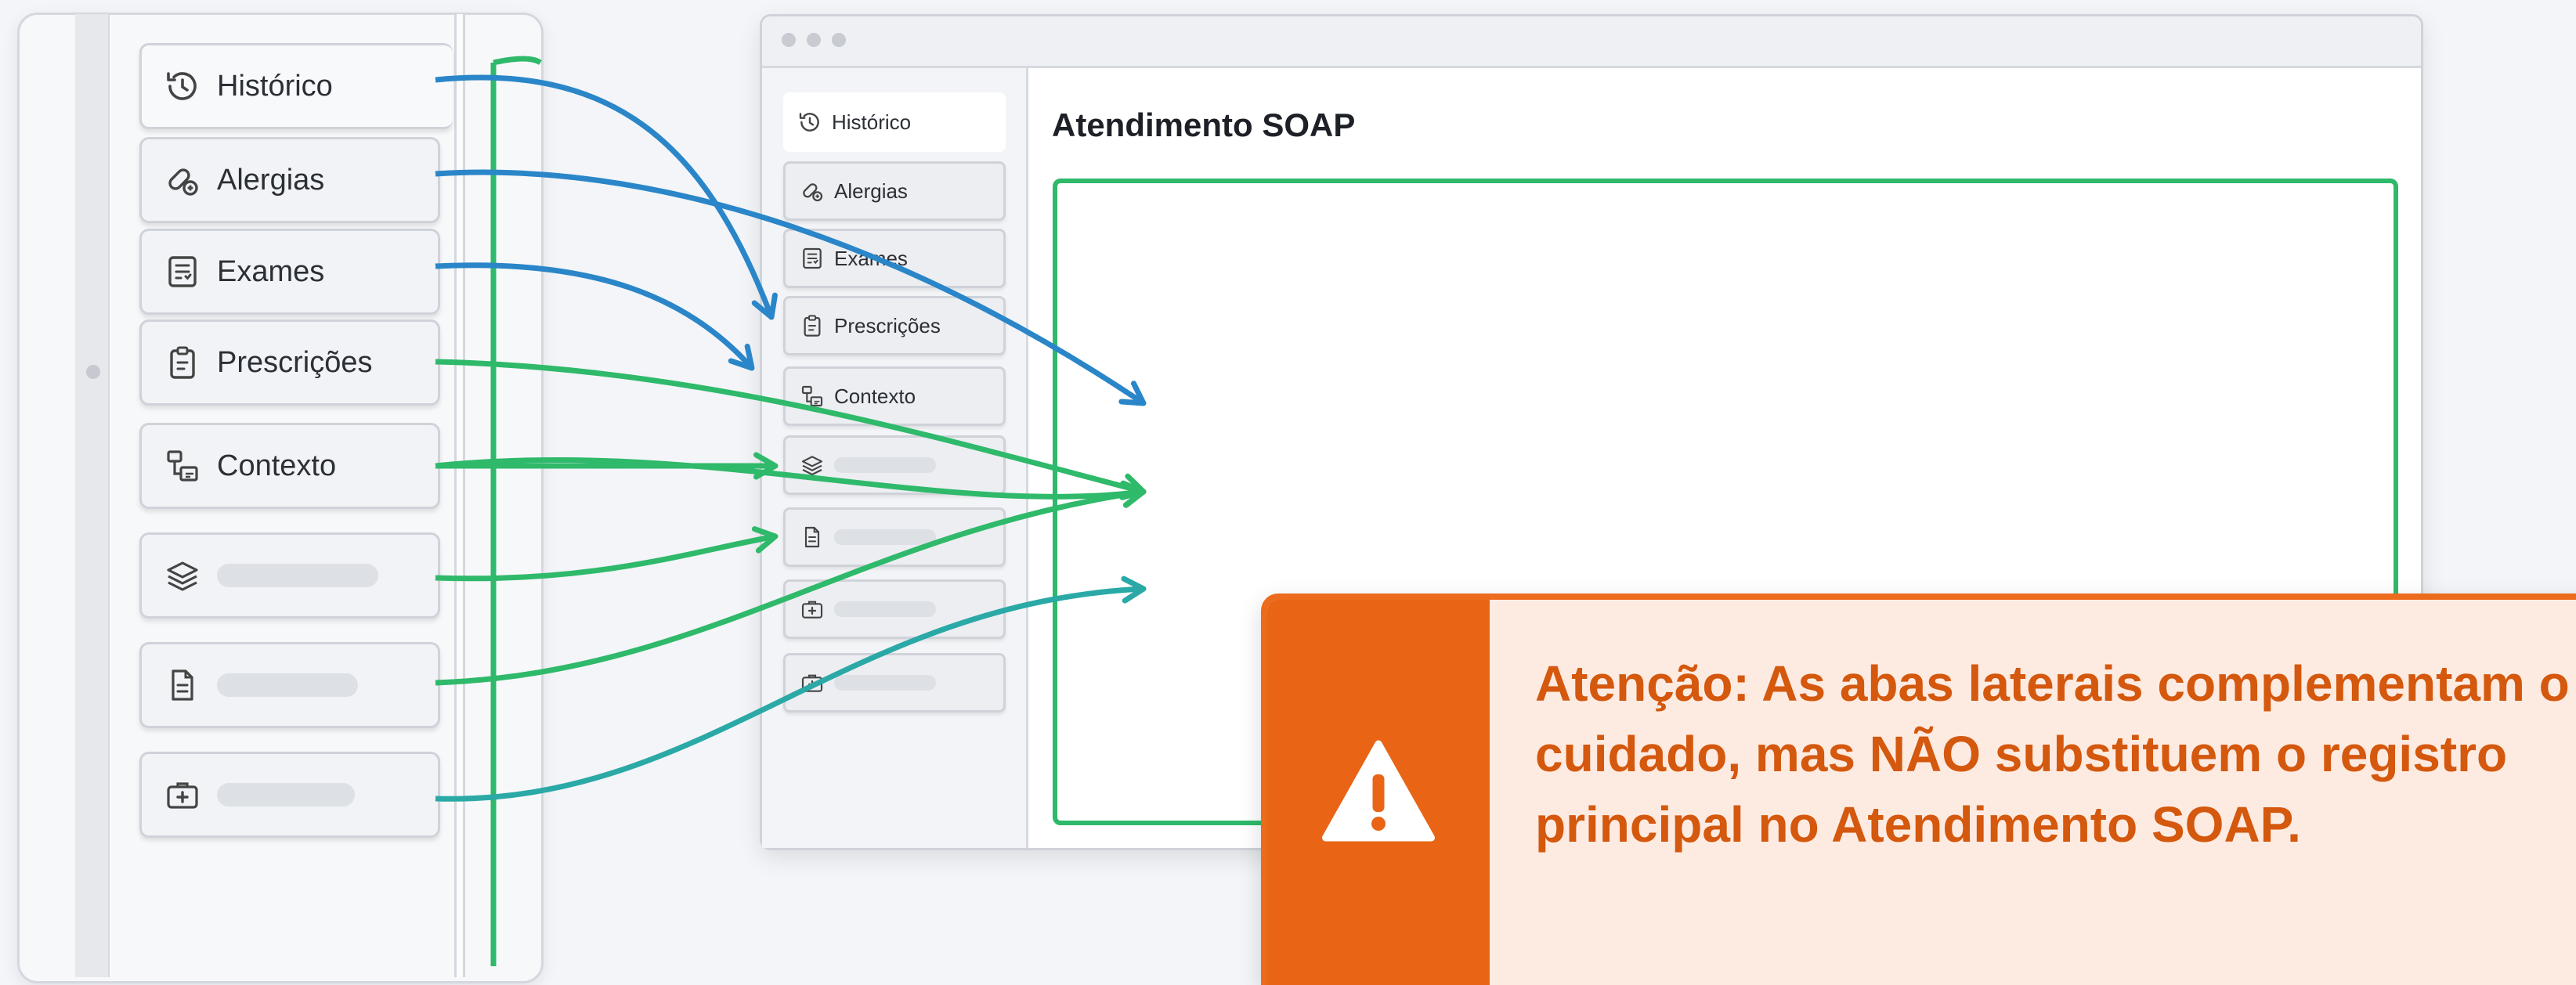  I want to click on warning-icon, so click(1378, 793).